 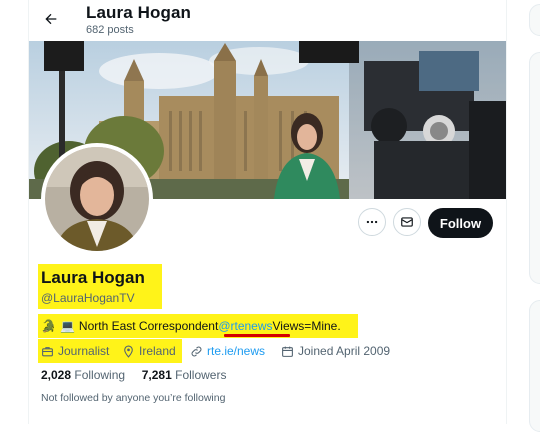 What do you see at coordinates (139, 12) in the screenshot?
I see `header-title: Laura Hogan` at bounding box center [139, 12].